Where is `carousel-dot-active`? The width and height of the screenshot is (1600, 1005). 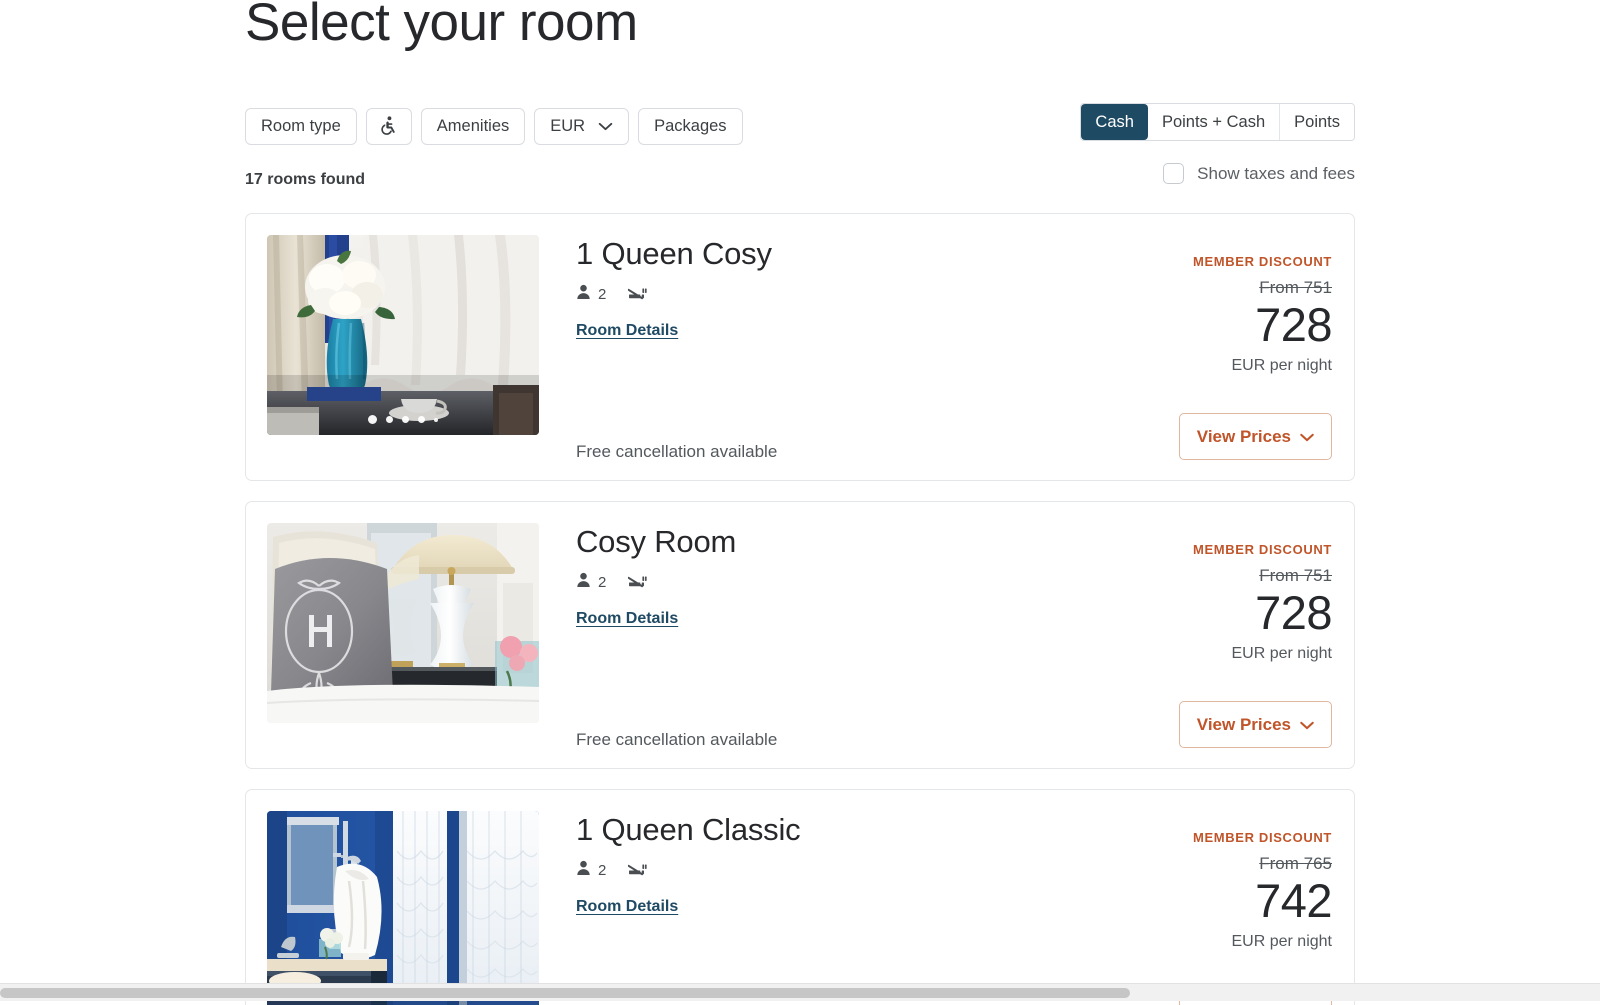
carousel-dot-active is located at coordinates (372, 419).